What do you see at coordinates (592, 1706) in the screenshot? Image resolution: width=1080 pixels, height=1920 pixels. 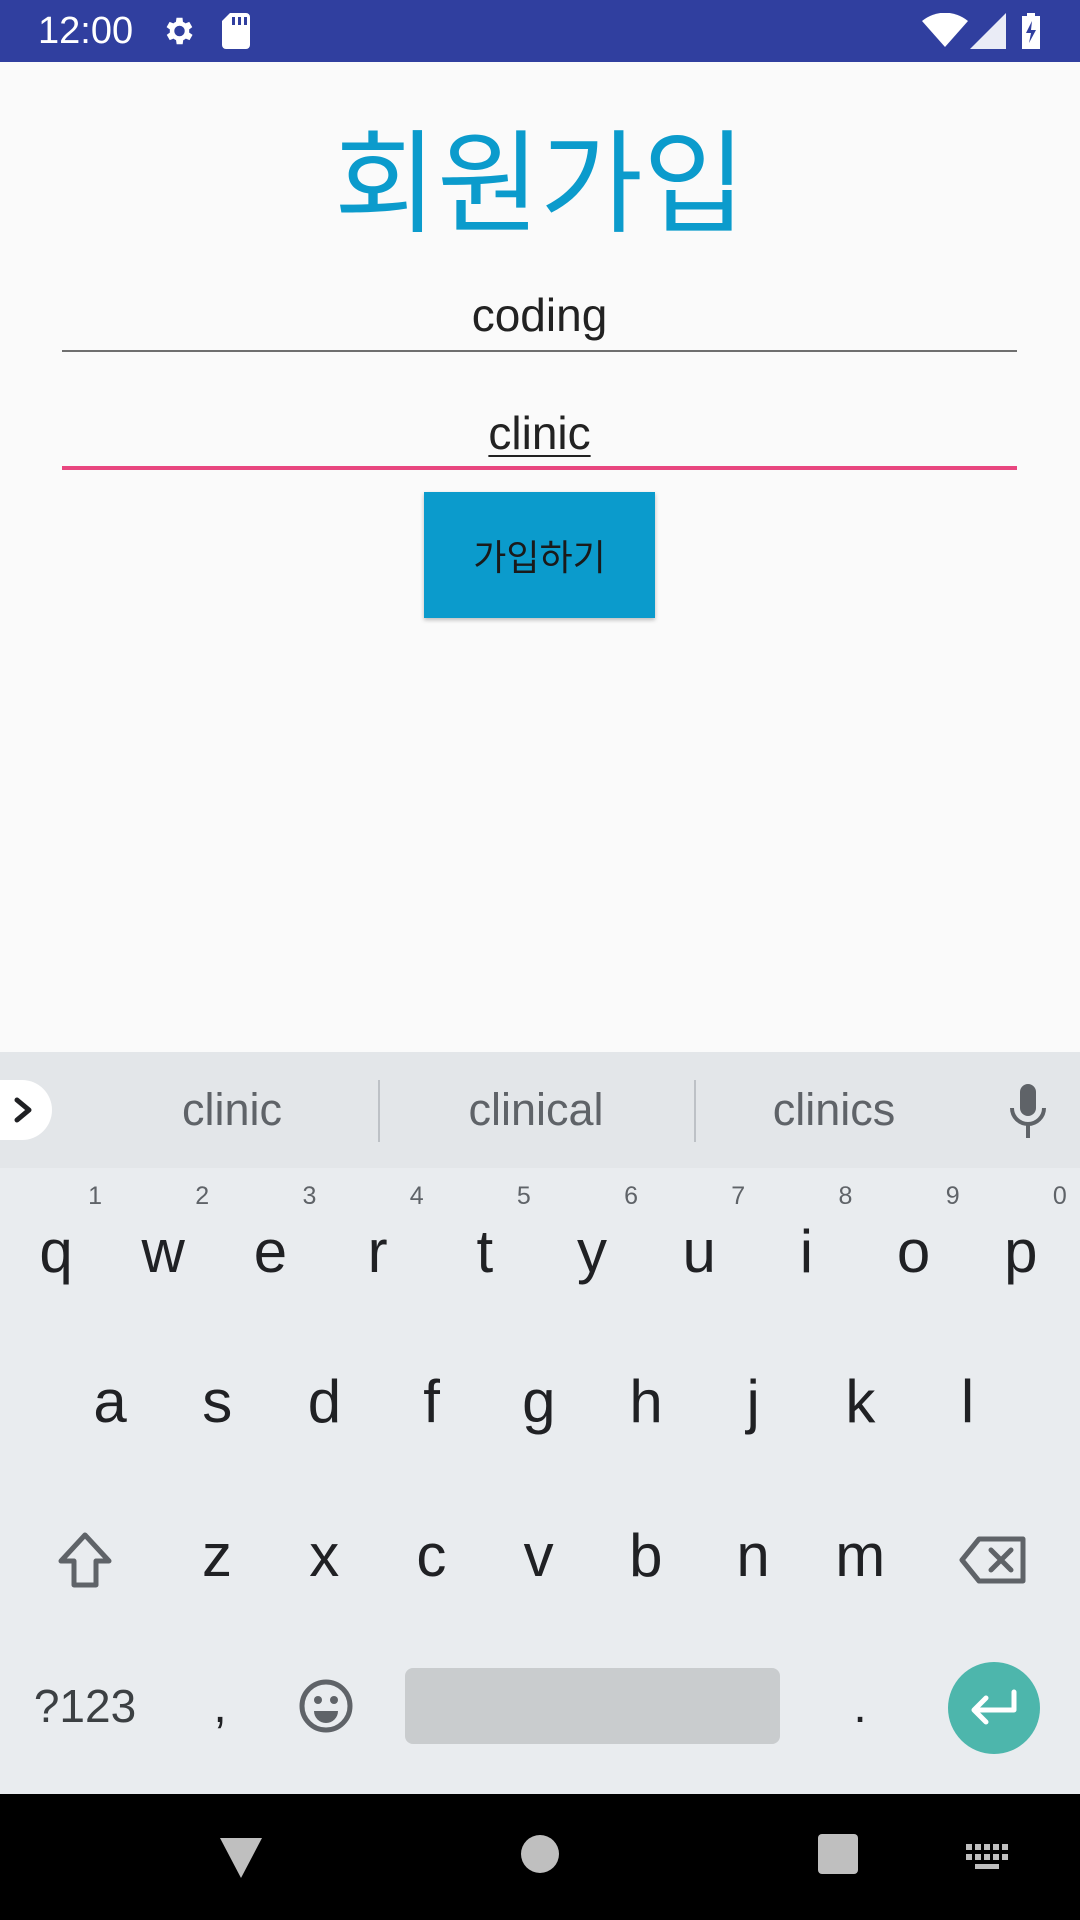 I see `space-key` at bounding box center [592, 1706].